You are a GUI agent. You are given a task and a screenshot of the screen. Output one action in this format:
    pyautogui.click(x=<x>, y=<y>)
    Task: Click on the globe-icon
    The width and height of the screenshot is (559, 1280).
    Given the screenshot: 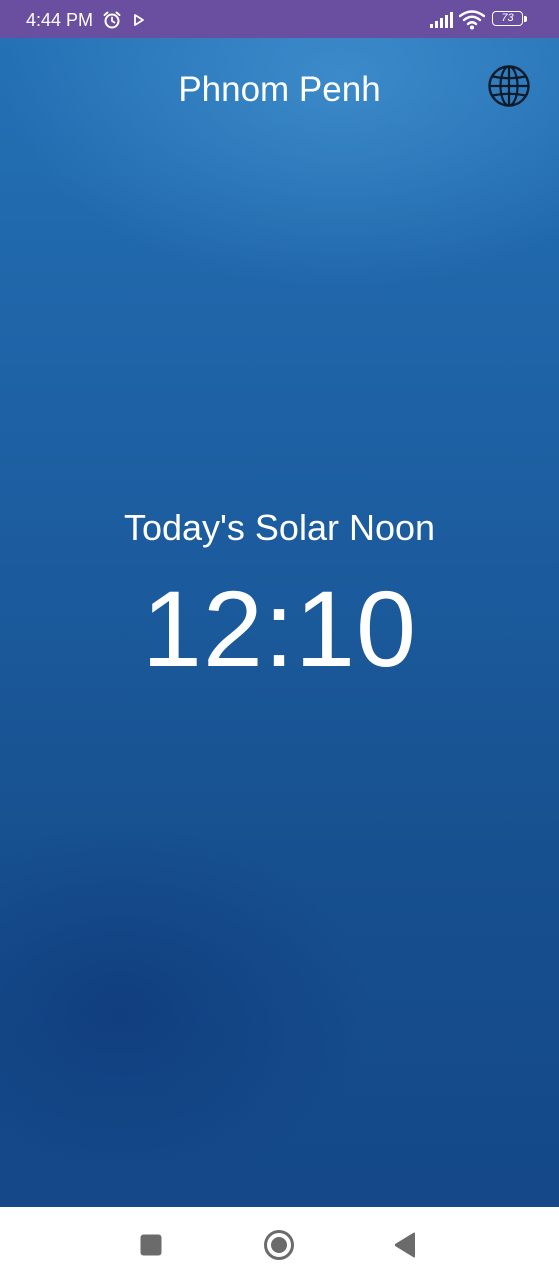 What is the action you would take?
    pyautogui.click(x=509, y=86)
    